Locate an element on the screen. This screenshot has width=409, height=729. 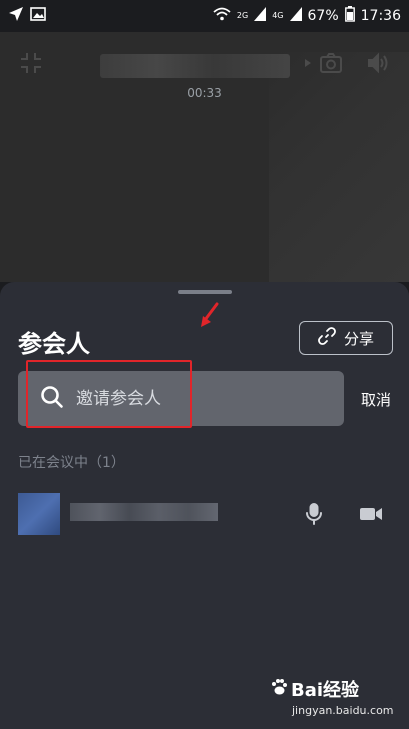
share-label: 分享 is located at coordinates (358, 338).